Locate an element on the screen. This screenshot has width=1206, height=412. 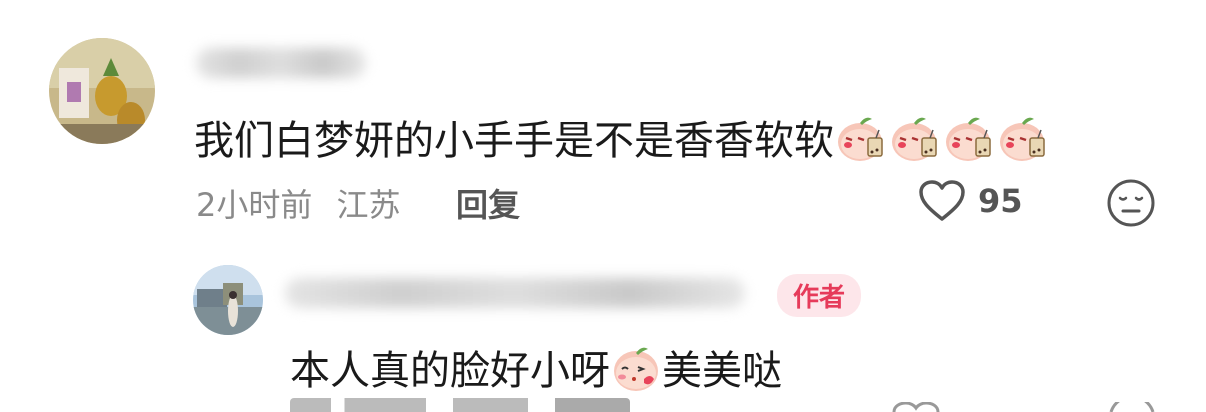
commenter-name-blurred is located at coordinates (281, 63).